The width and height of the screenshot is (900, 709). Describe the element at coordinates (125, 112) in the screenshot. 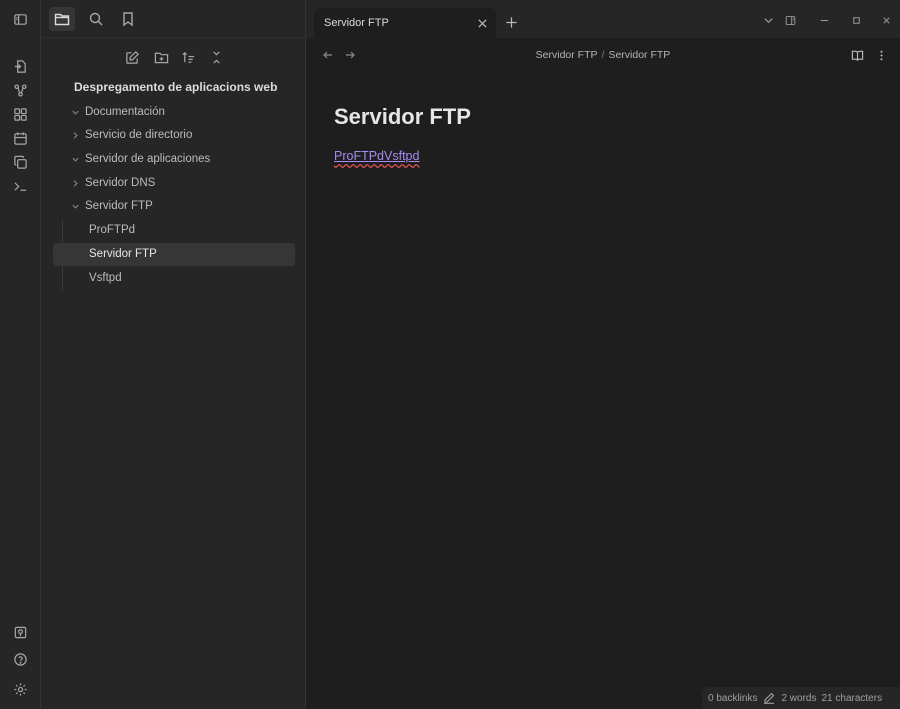

I see `folder-label: Documentación` at that location.